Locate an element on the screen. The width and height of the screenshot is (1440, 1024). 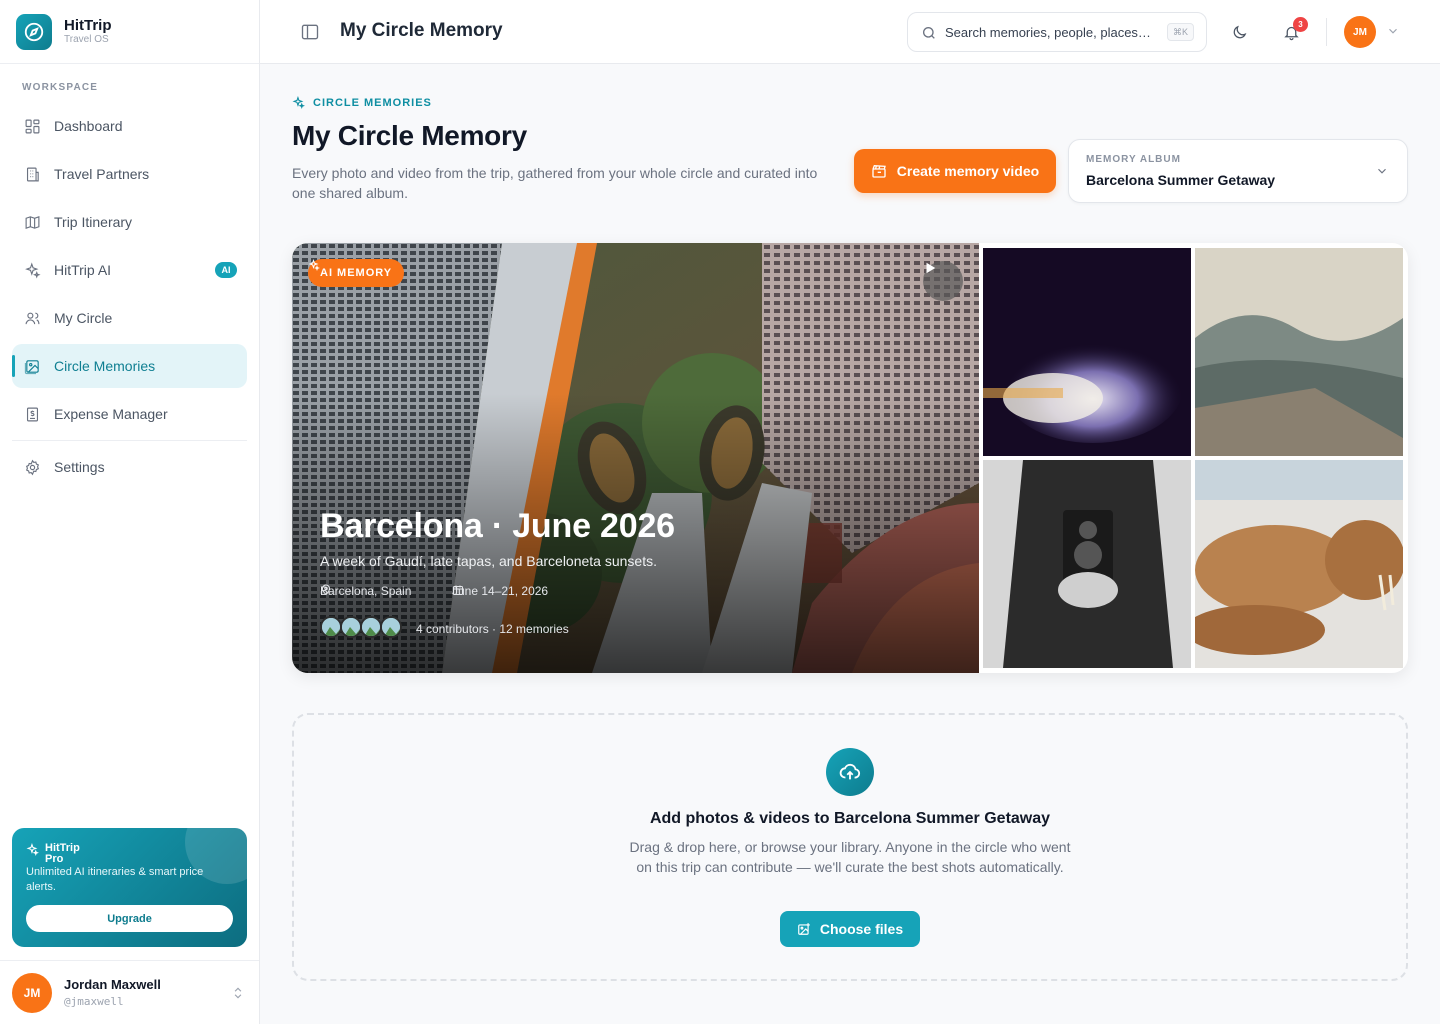
notifications-button: 3 is located at coordinates (1291, 32).